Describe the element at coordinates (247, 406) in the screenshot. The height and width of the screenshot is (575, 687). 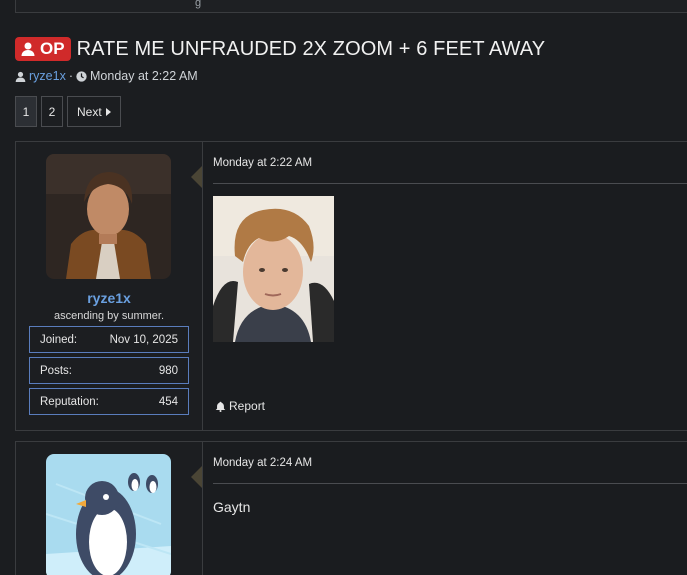
I see `report-label: Report` at that location.